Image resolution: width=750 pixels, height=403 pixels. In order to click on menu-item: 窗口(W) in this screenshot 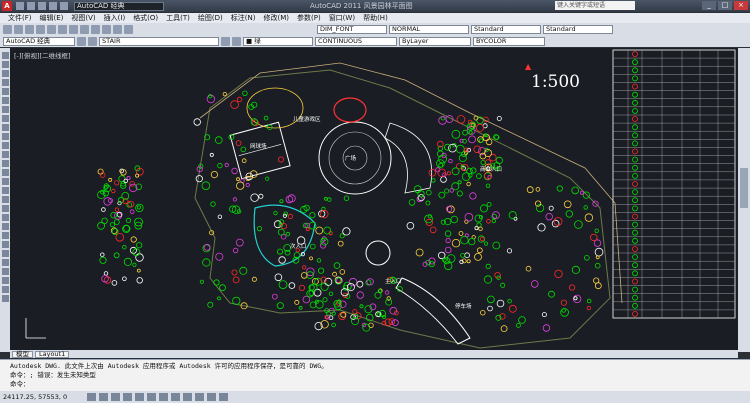, I will do `click(342, 18)`.